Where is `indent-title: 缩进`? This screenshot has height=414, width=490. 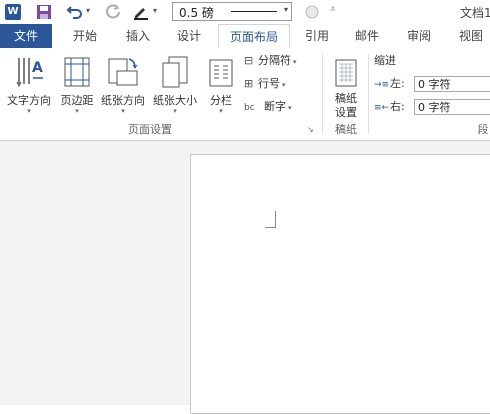 indent-title: 缩进 is located at coordinates (385, 60).